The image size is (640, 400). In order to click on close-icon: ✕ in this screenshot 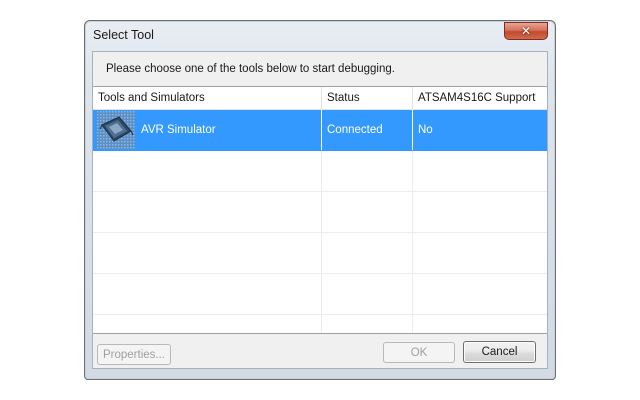, I will do `click(526, 31)`.